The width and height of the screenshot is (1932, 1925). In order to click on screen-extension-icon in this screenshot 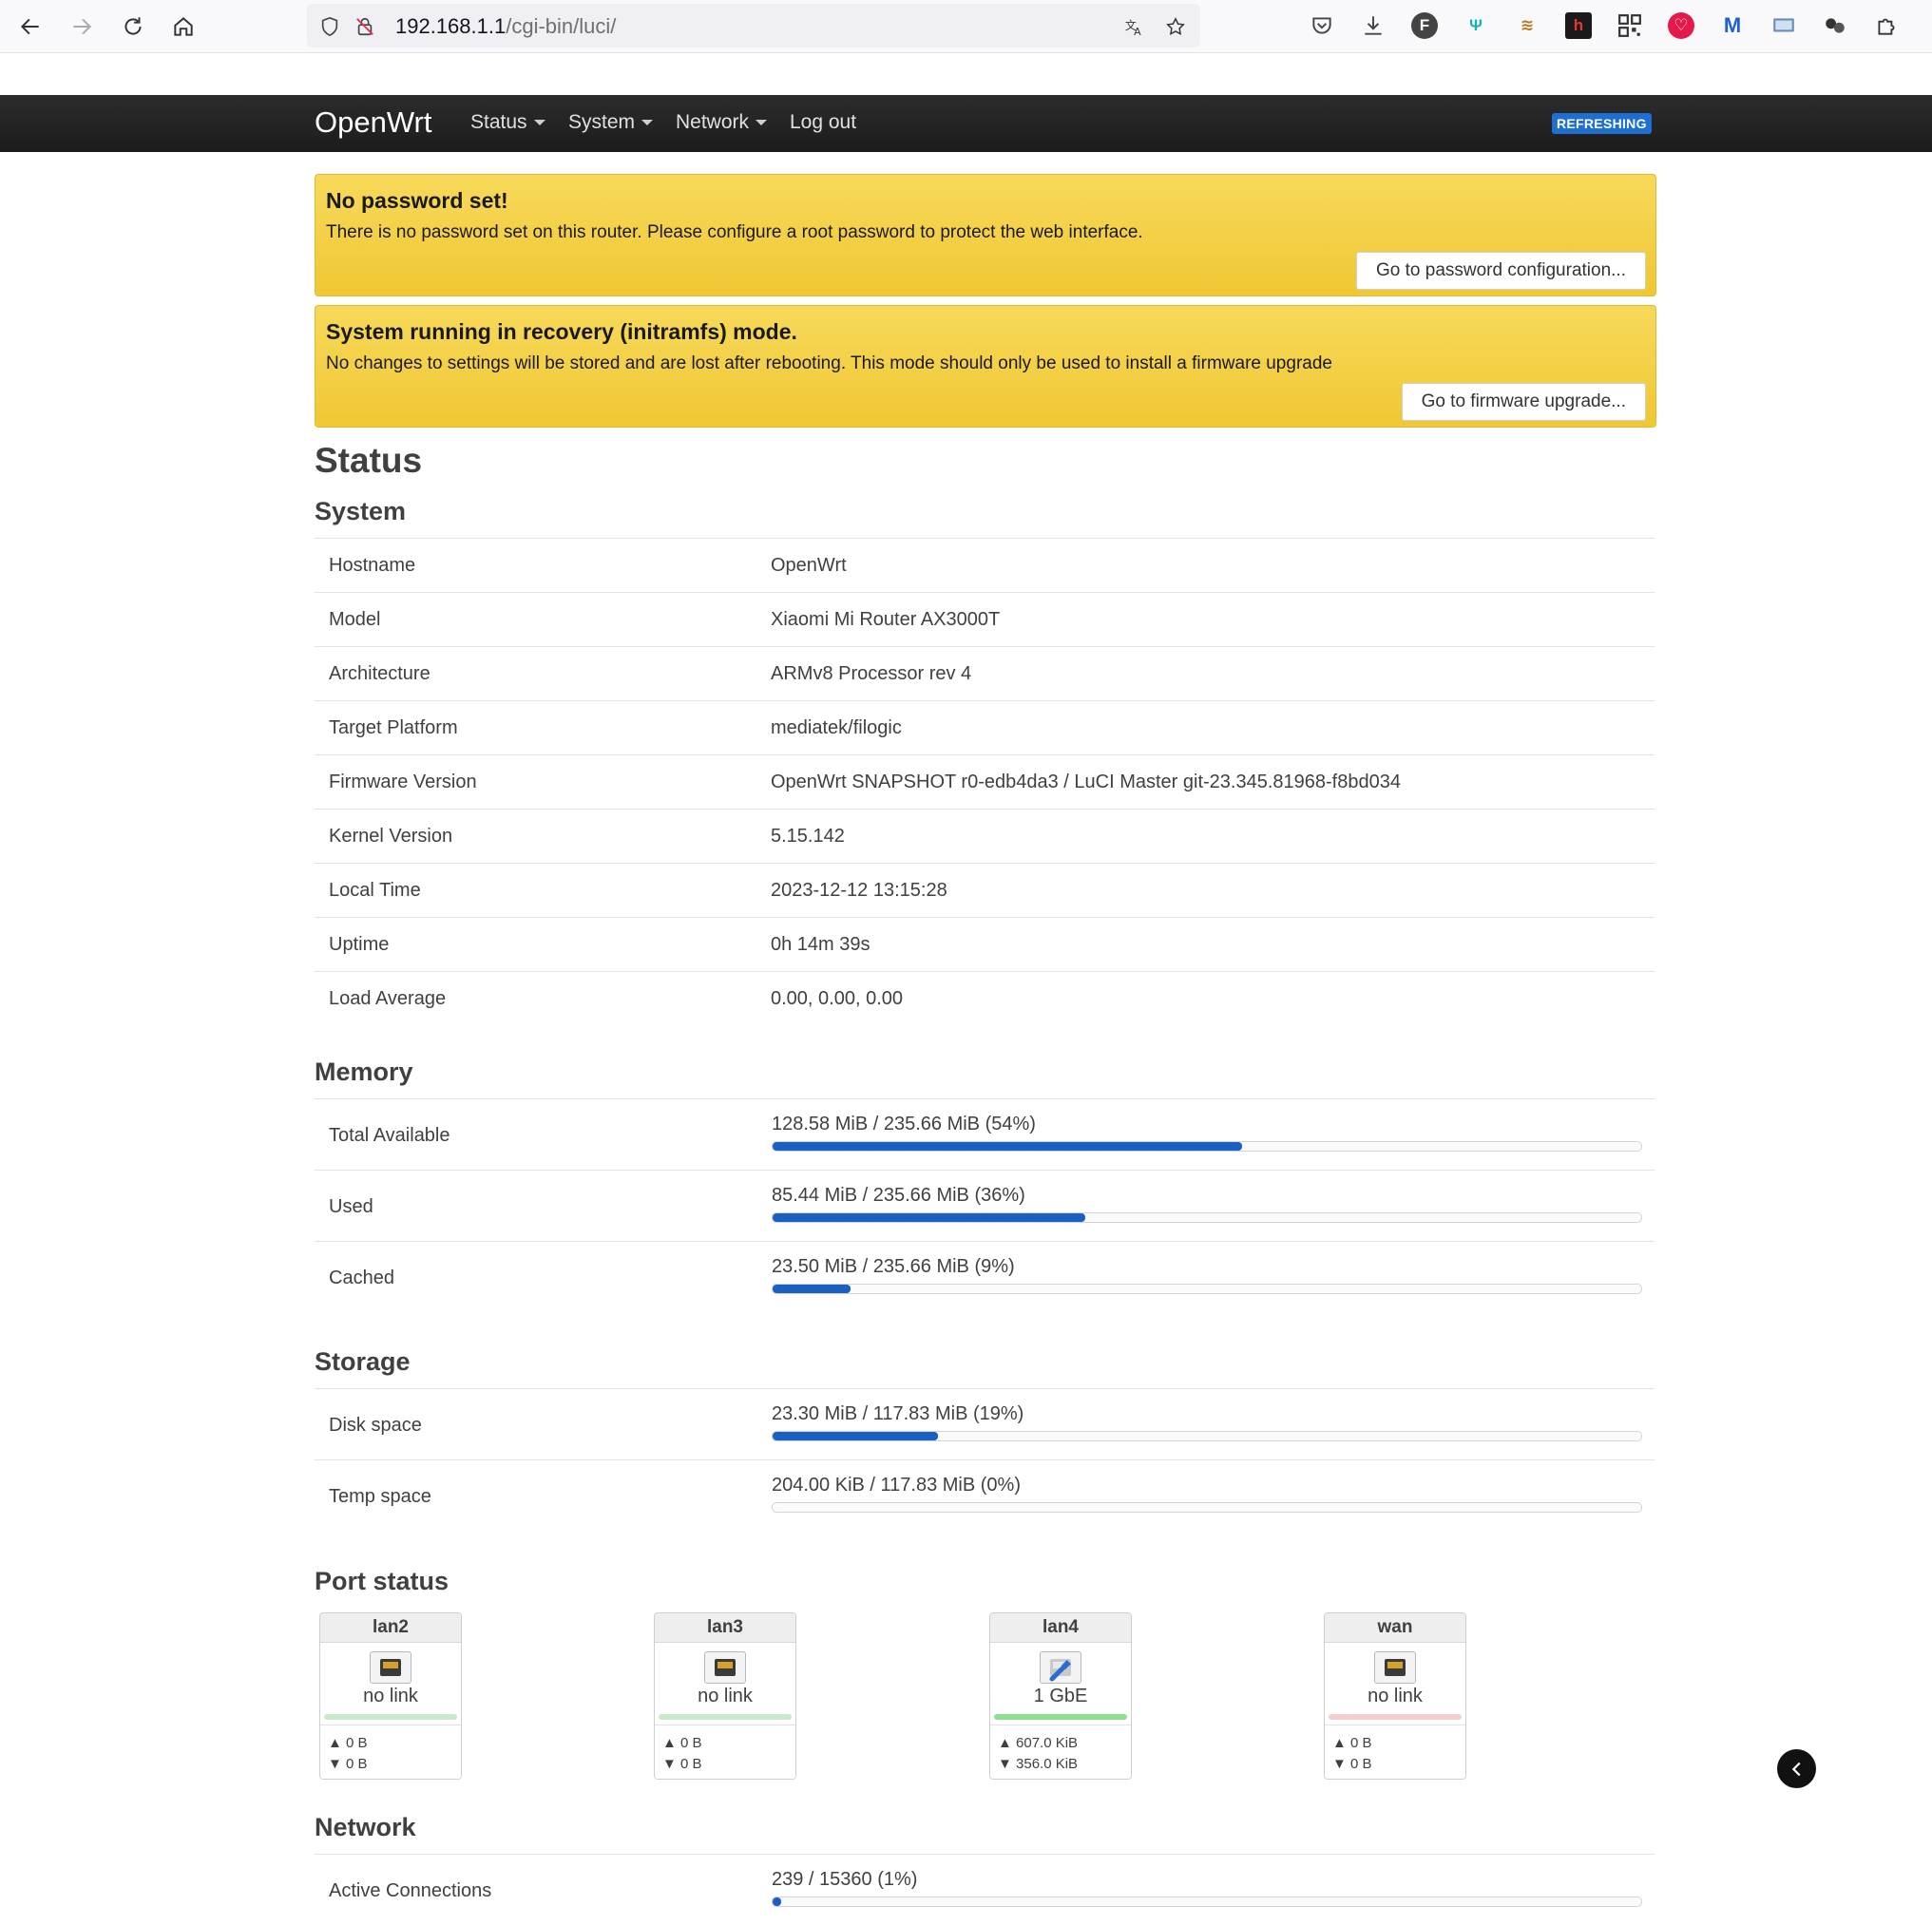, I will do `click(1783, 25)`.